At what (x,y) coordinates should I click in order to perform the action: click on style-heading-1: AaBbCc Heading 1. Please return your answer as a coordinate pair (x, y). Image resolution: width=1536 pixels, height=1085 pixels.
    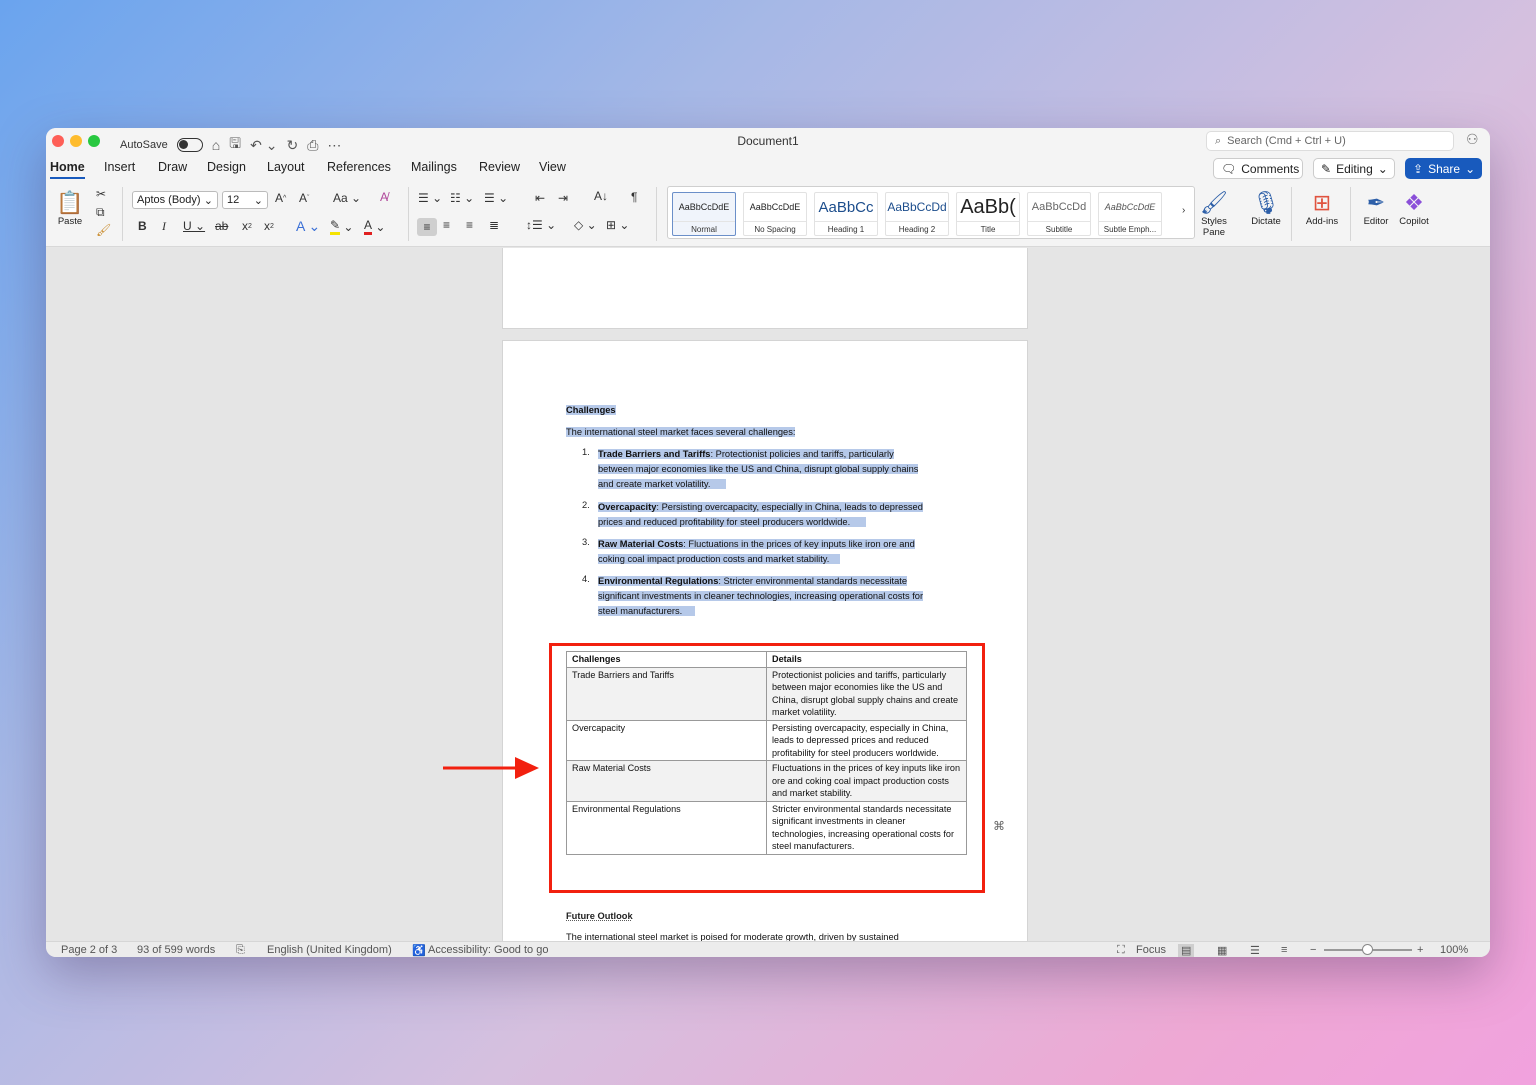
    Looking at the image, I should click on (846, 214).